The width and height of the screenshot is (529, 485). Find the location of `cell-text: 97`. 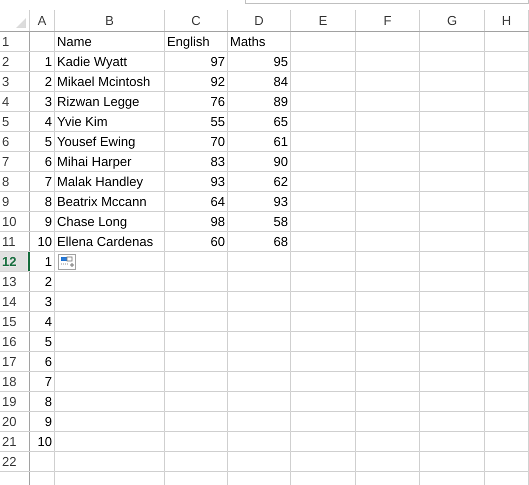

cell-text: 97 is located at coordinates (217, 61).